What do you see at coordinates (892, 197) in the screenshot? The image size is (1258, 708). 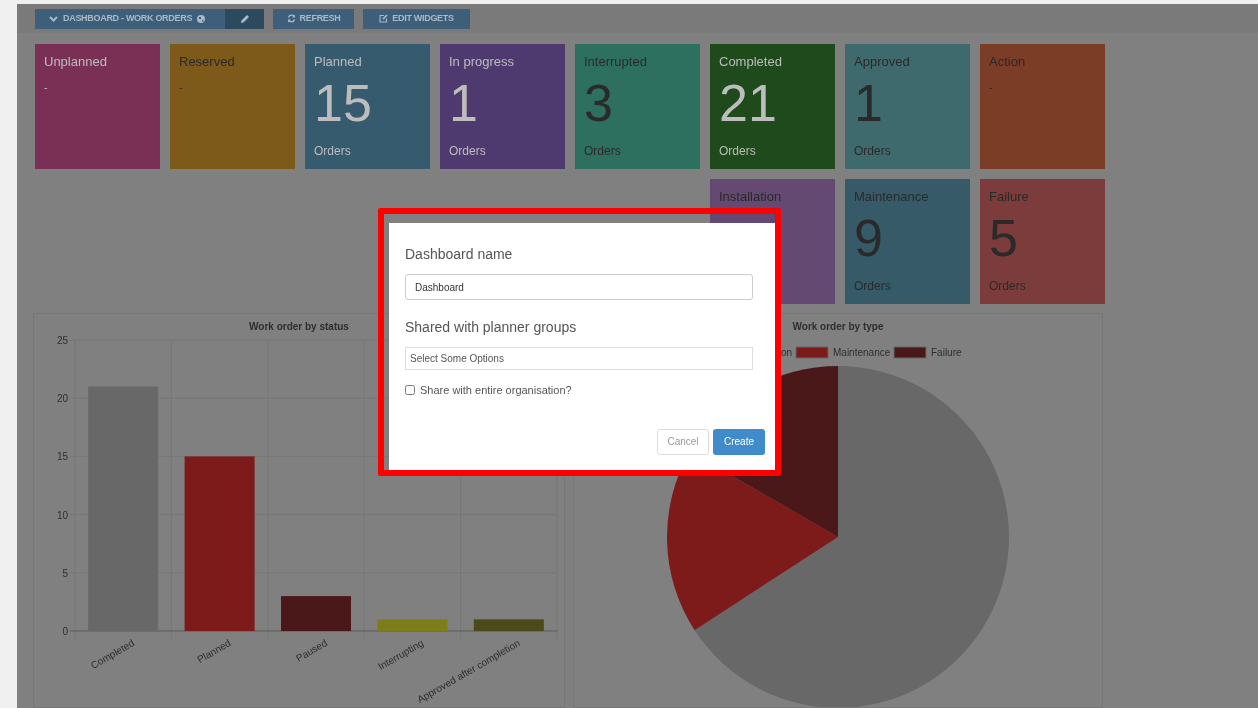 I see `tile-title: Maintenance` at bounding box center [892, 197].